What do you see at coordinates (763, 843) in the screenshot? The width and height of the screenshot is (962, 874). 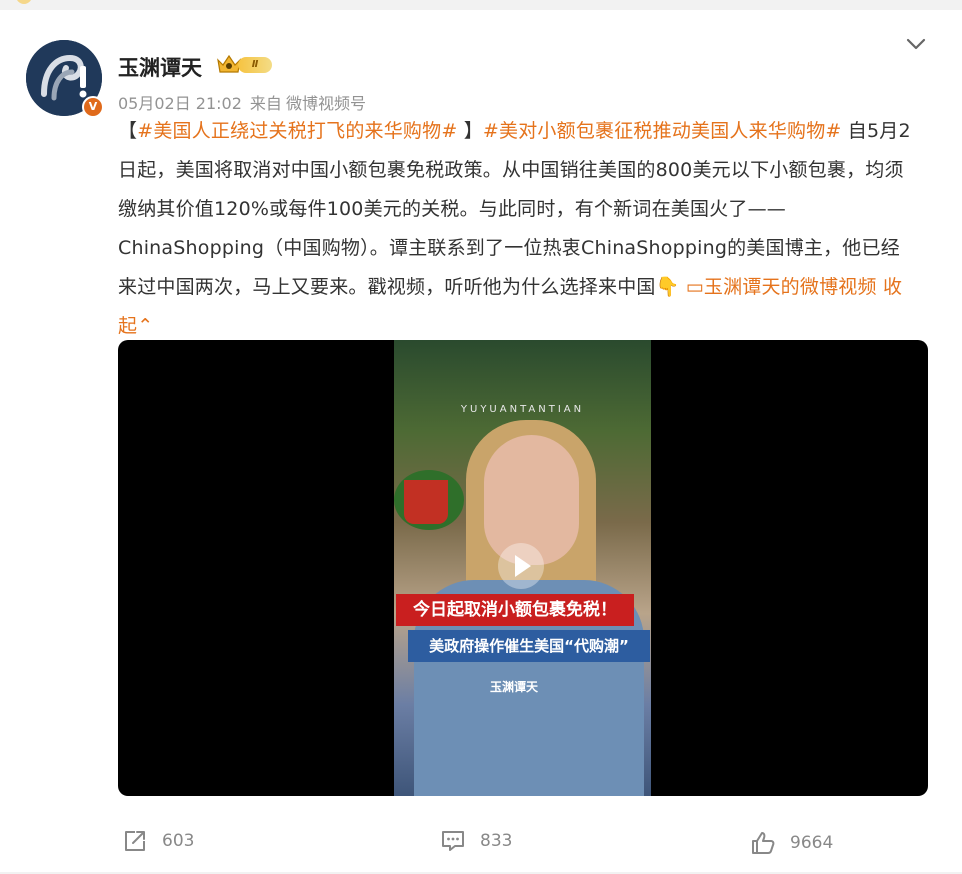 I see `thumbs-up-icon` at bounding box center [763, 843].